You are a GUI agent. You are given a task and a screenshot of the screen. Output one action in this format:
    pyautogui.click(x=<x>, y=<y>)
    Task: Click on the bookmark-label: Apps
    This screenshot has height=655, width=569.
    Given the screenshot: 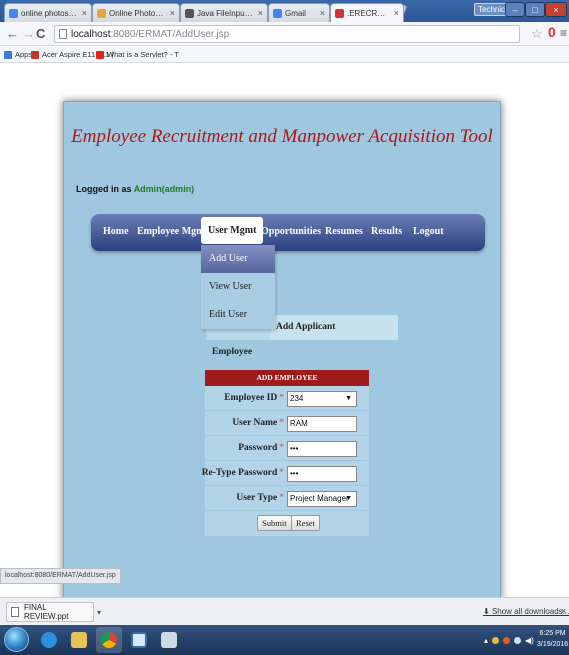 What is the action you would take?
    pyautogui.click(x=24, y=54)
    